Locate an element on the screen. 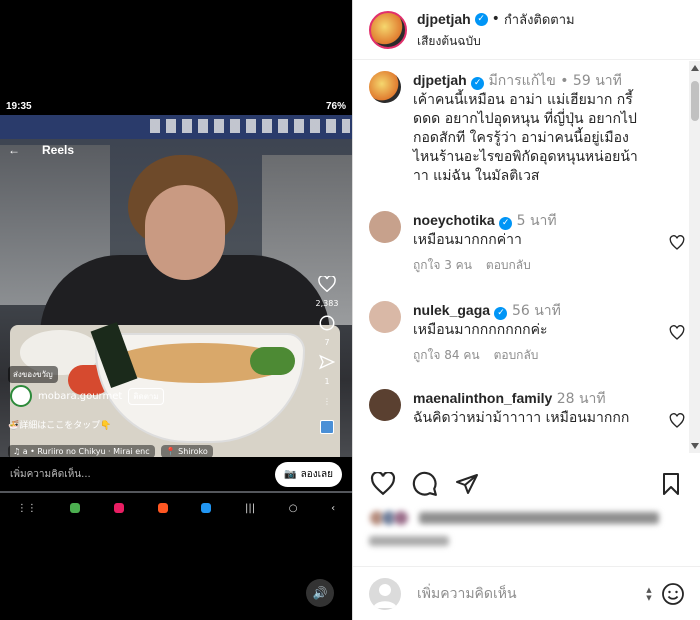 The width and height of the screenshot is (700, 620). add-comment-input: เพิ่มความคิดเห็น is located at coordinates (530, 594).